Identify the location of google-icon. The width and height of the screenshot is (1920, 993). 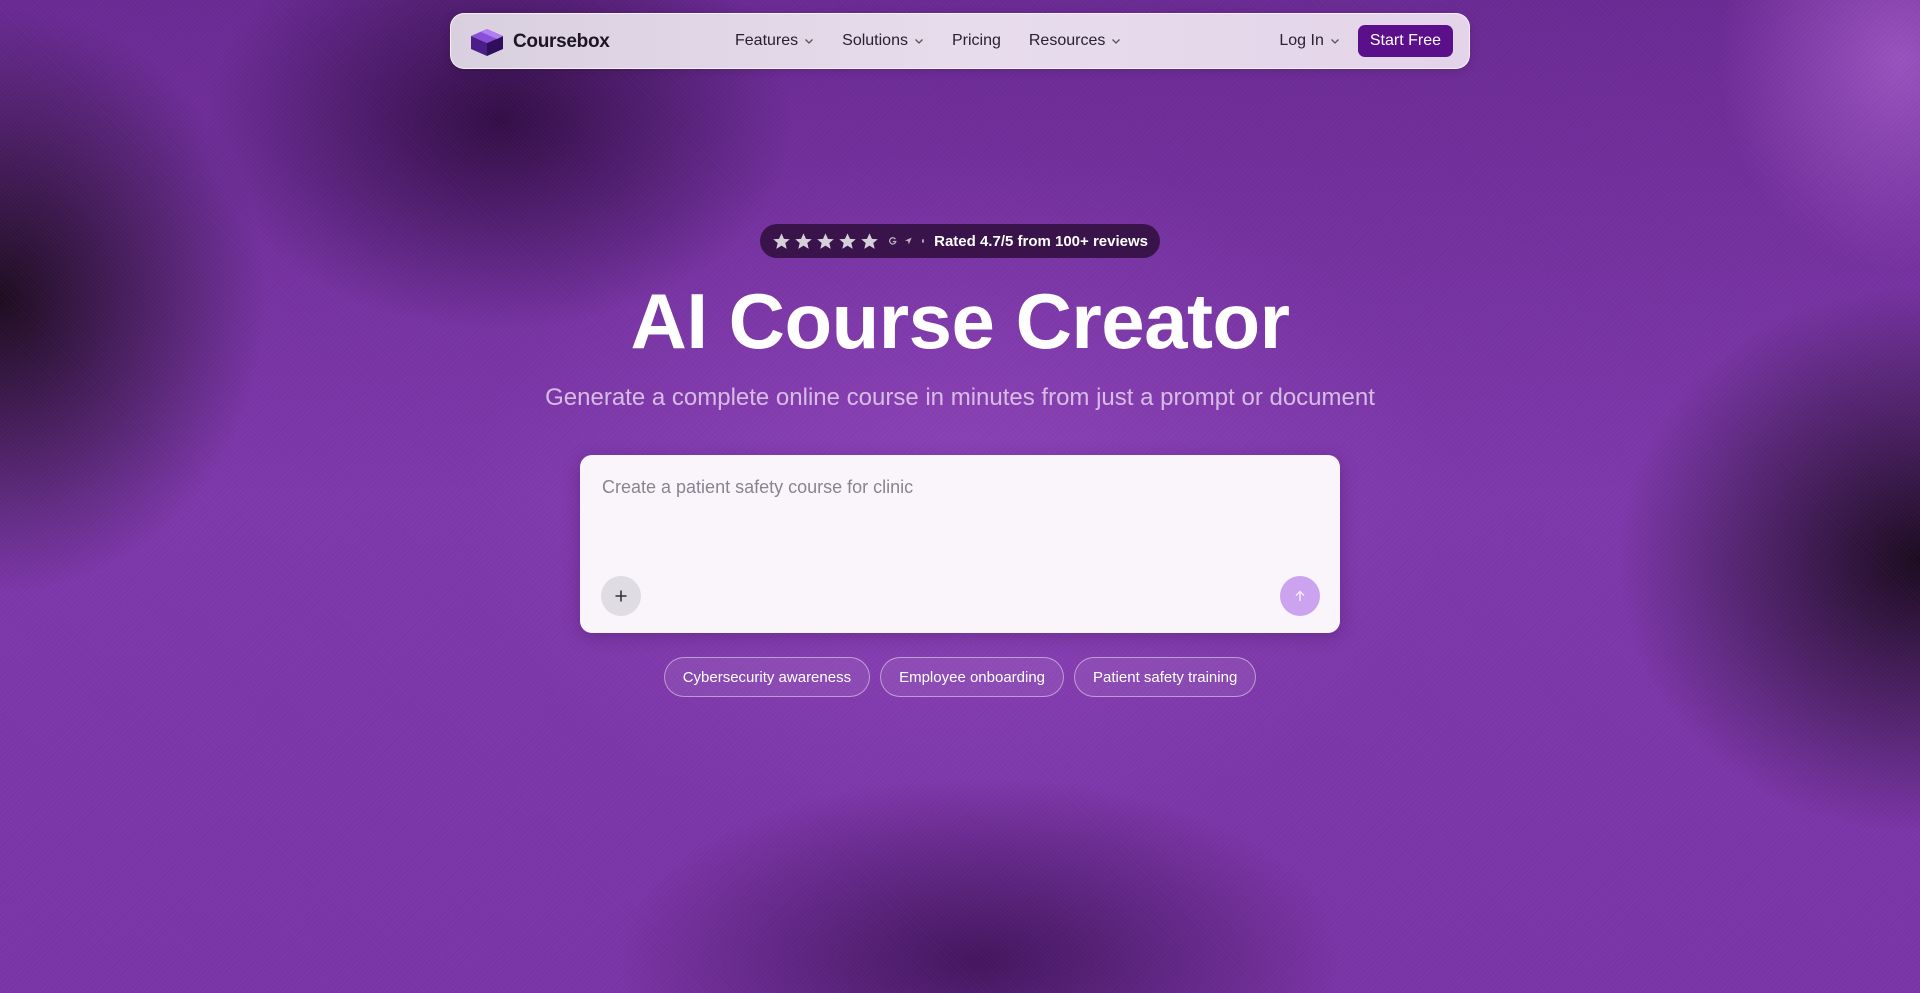
(893, 241).